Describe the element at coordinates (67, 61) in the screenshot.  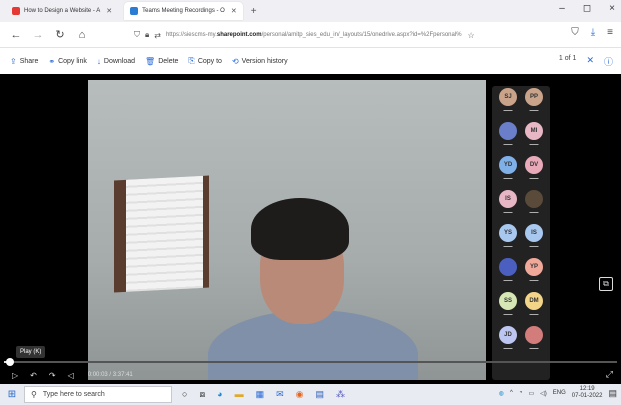
I see `copy-link-button: ⚭ Copy link` at that location.